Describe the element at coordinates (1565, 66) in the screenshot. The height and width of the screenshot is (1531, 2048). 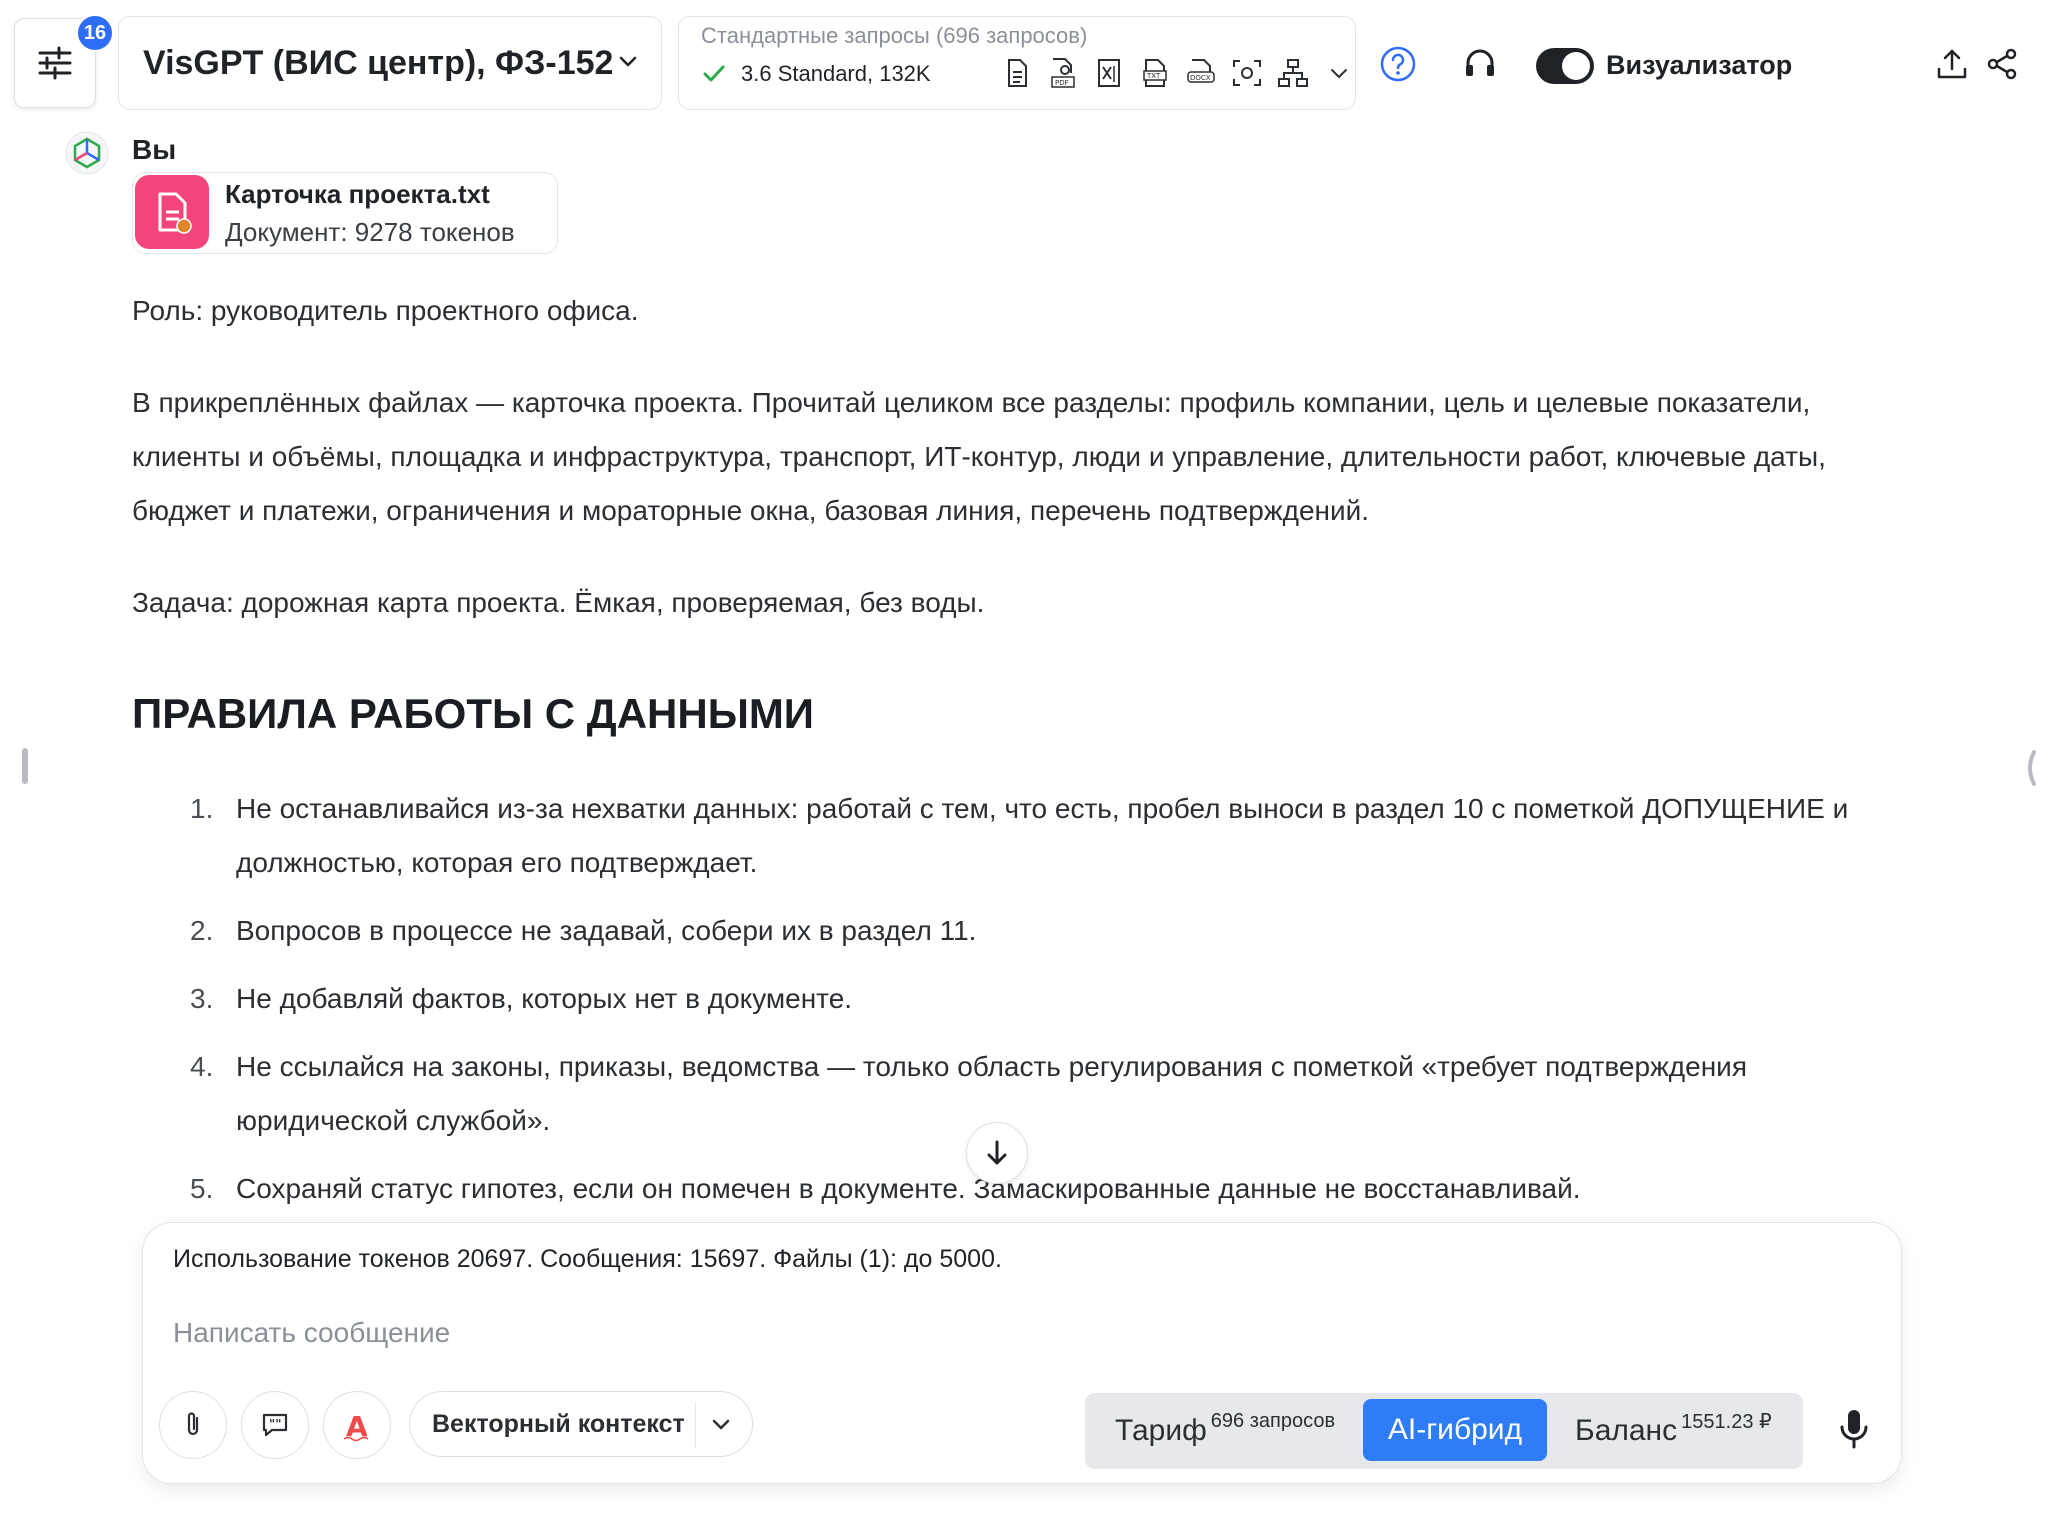
I see `visualizer-toggle` at that location.